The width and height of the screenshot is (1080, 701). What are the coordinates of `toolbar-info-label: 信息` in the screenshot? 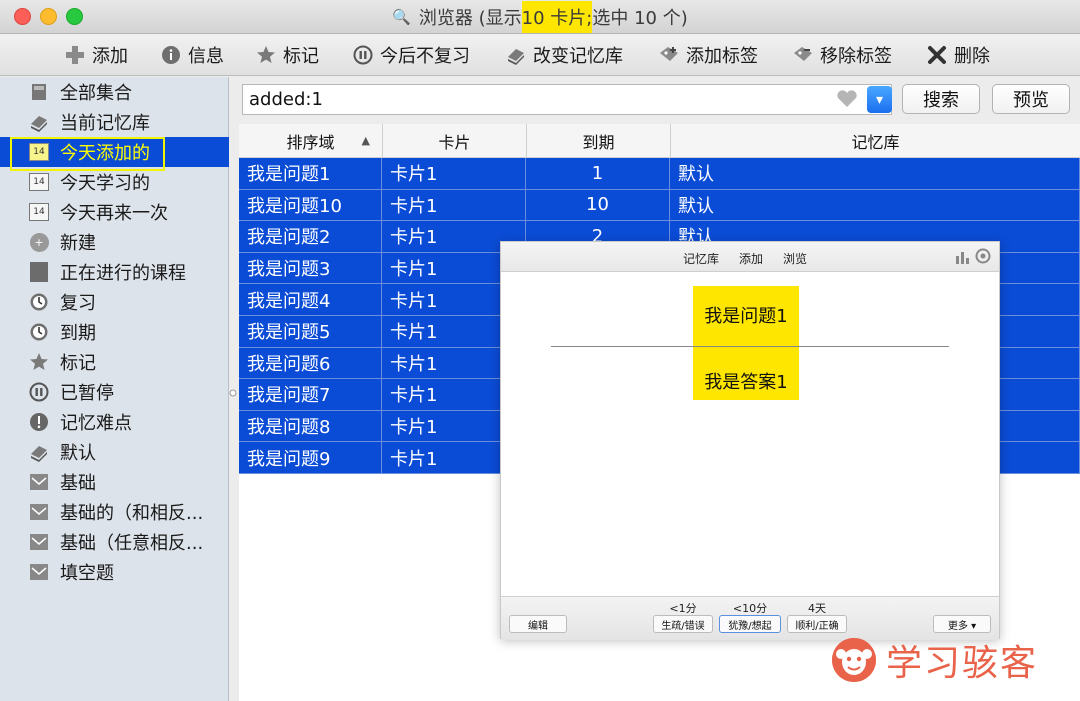 It's located at (206, 56).